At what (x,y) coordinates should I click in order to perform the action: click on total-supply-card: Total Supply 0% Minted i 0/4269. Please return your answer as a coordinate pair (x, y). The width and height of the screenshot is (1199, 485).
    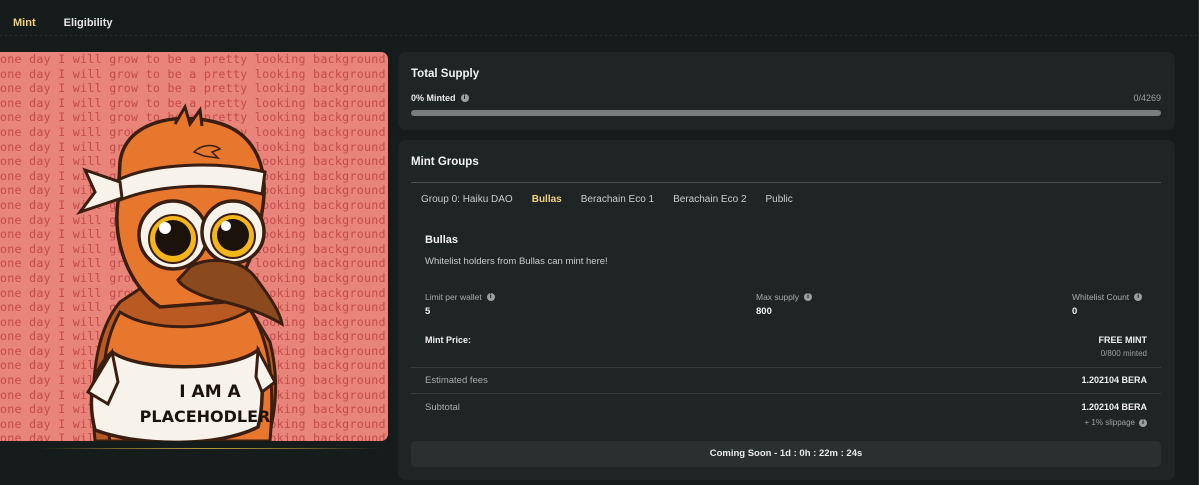
    Looking at the image, I should click on (786, 91).